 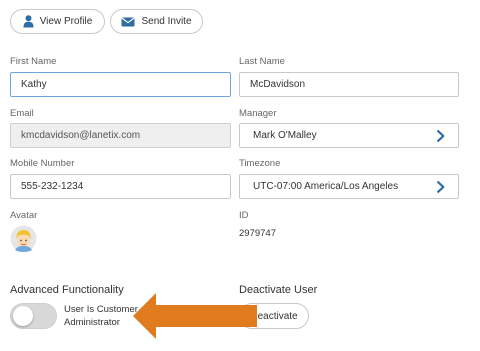 I want to click on id-value: 2979747, so click(x=257, y=233).